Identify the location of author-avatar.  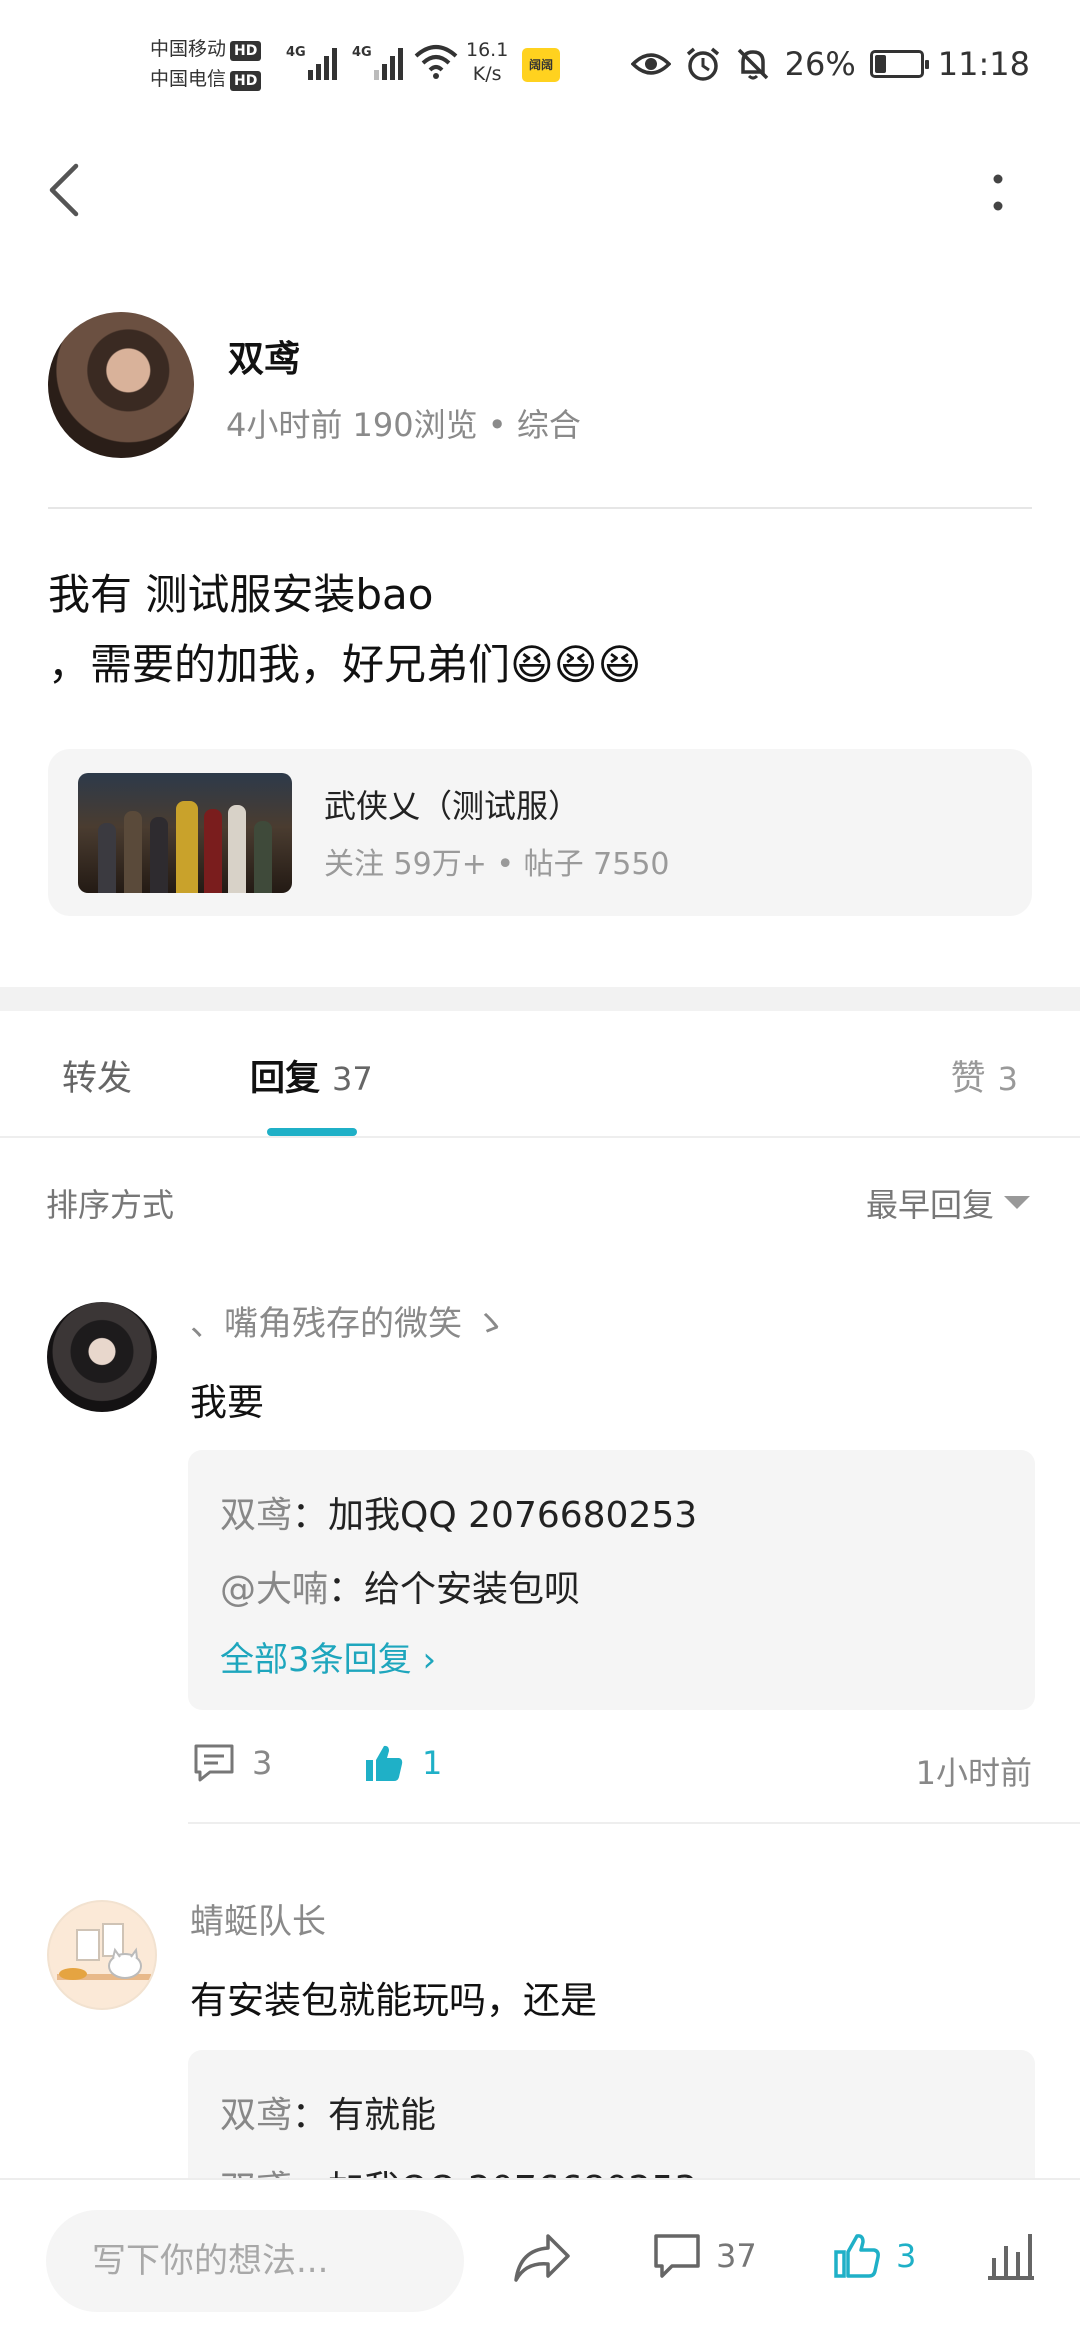
(121, 385).